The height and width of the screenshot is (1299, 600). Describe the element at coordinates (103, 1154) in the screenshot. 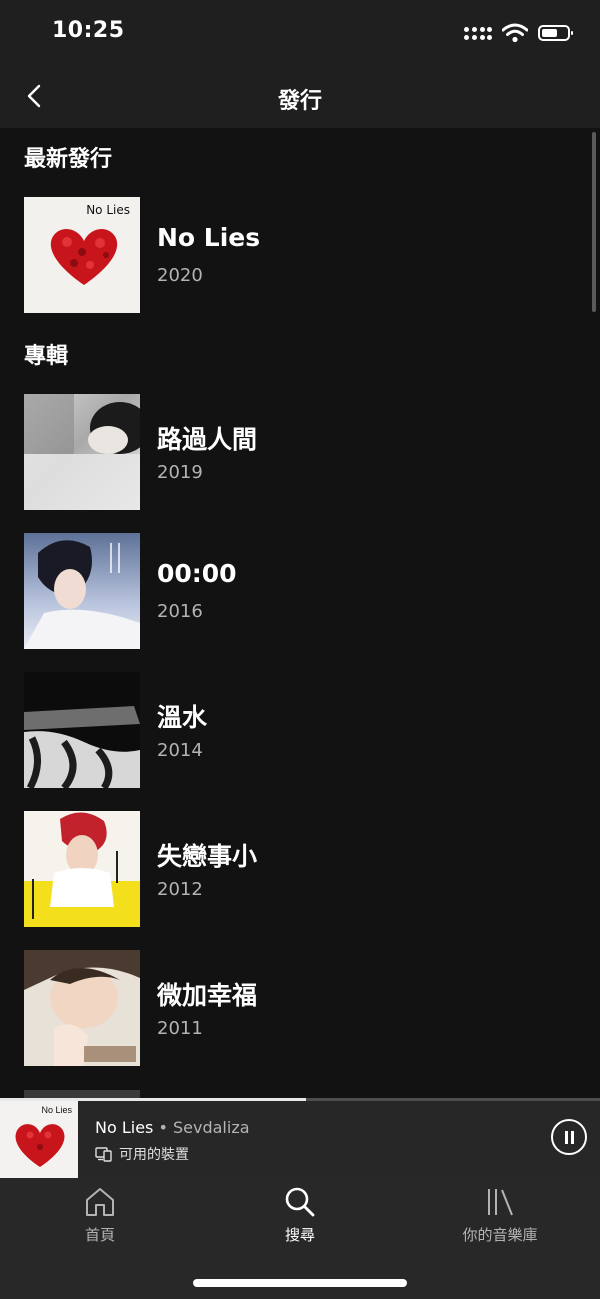

I see `devices-icon` at that location.